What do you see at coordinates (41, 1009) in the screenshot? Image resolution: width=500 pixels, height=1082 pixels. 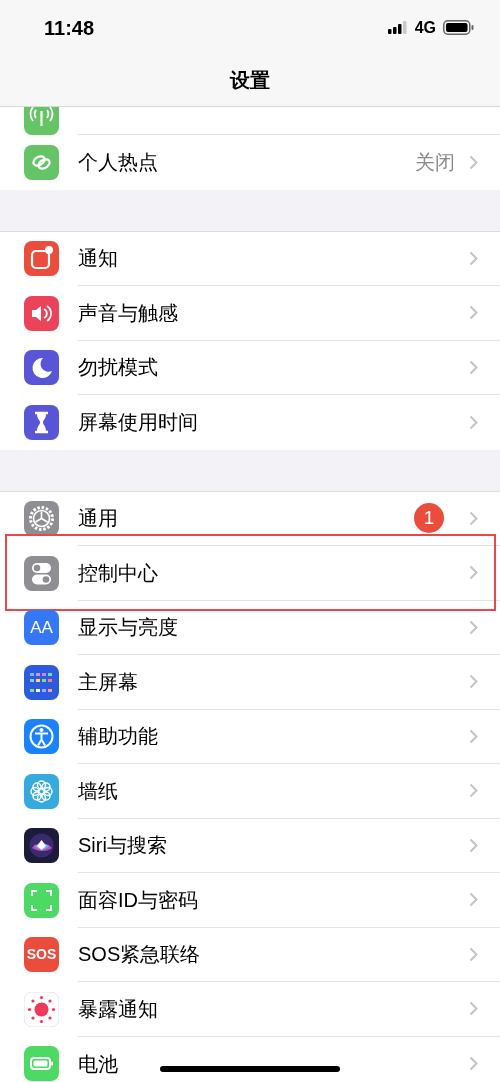 I see `dots-ring-icon` at bounding box center [41, 1009].